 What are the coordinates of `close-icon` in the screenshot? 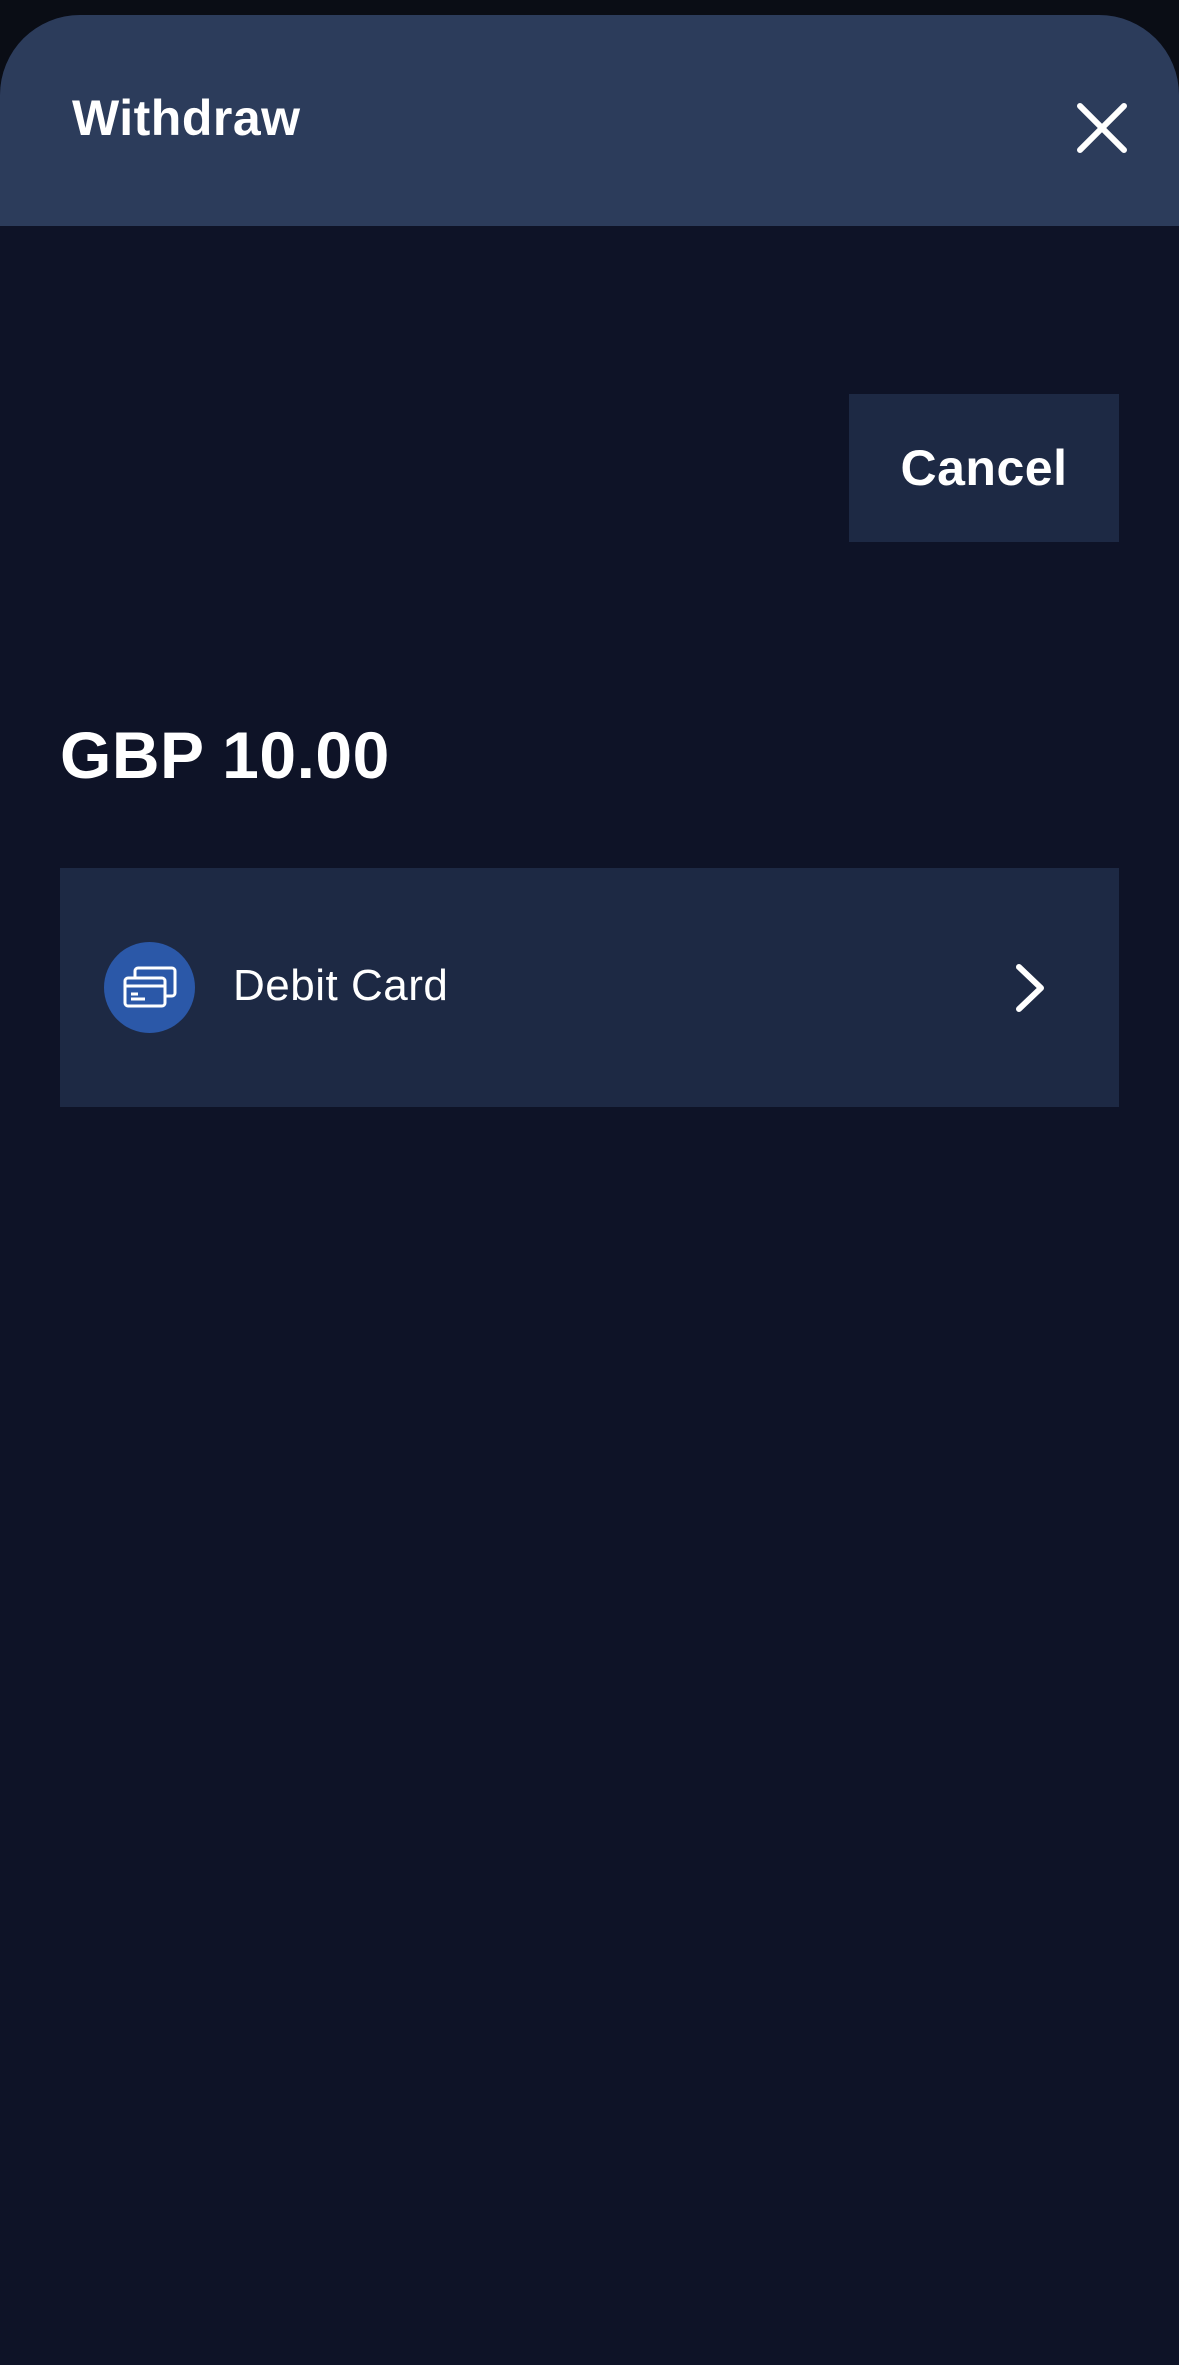 It's located at (1102, 128).